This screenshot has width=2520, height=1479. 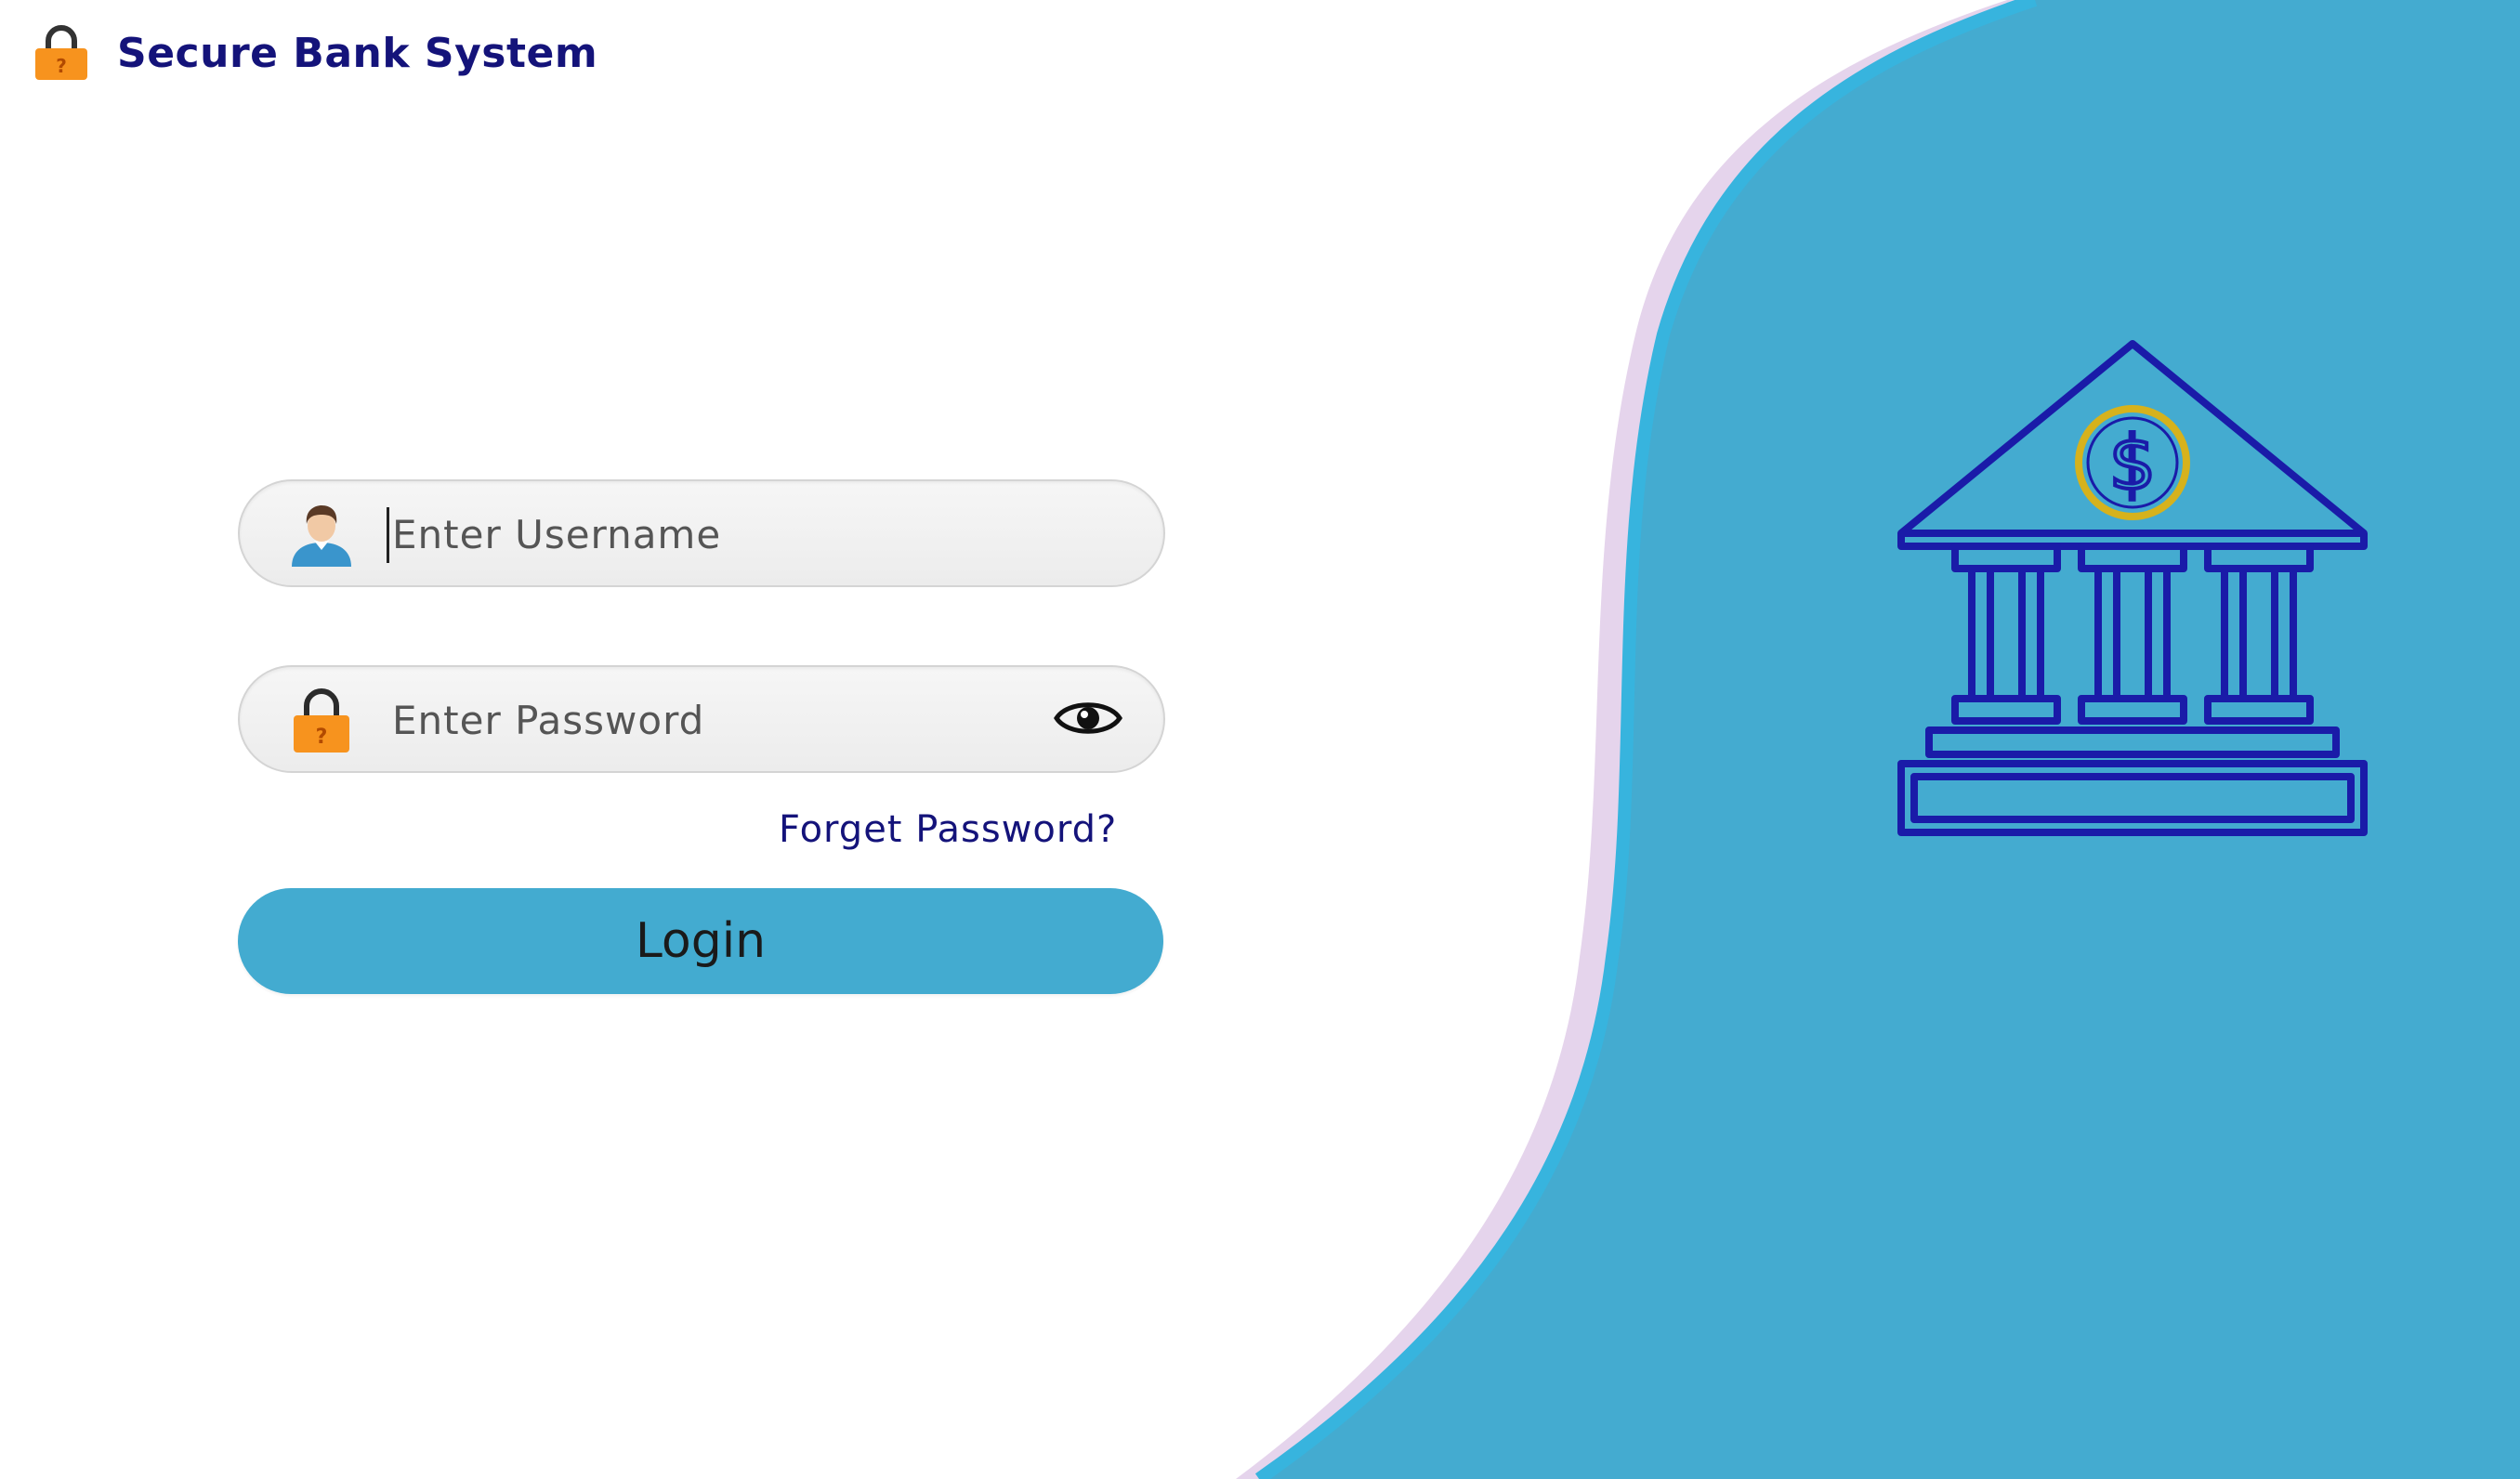 I want to click on username-field-container, so click(x=701, y=533).